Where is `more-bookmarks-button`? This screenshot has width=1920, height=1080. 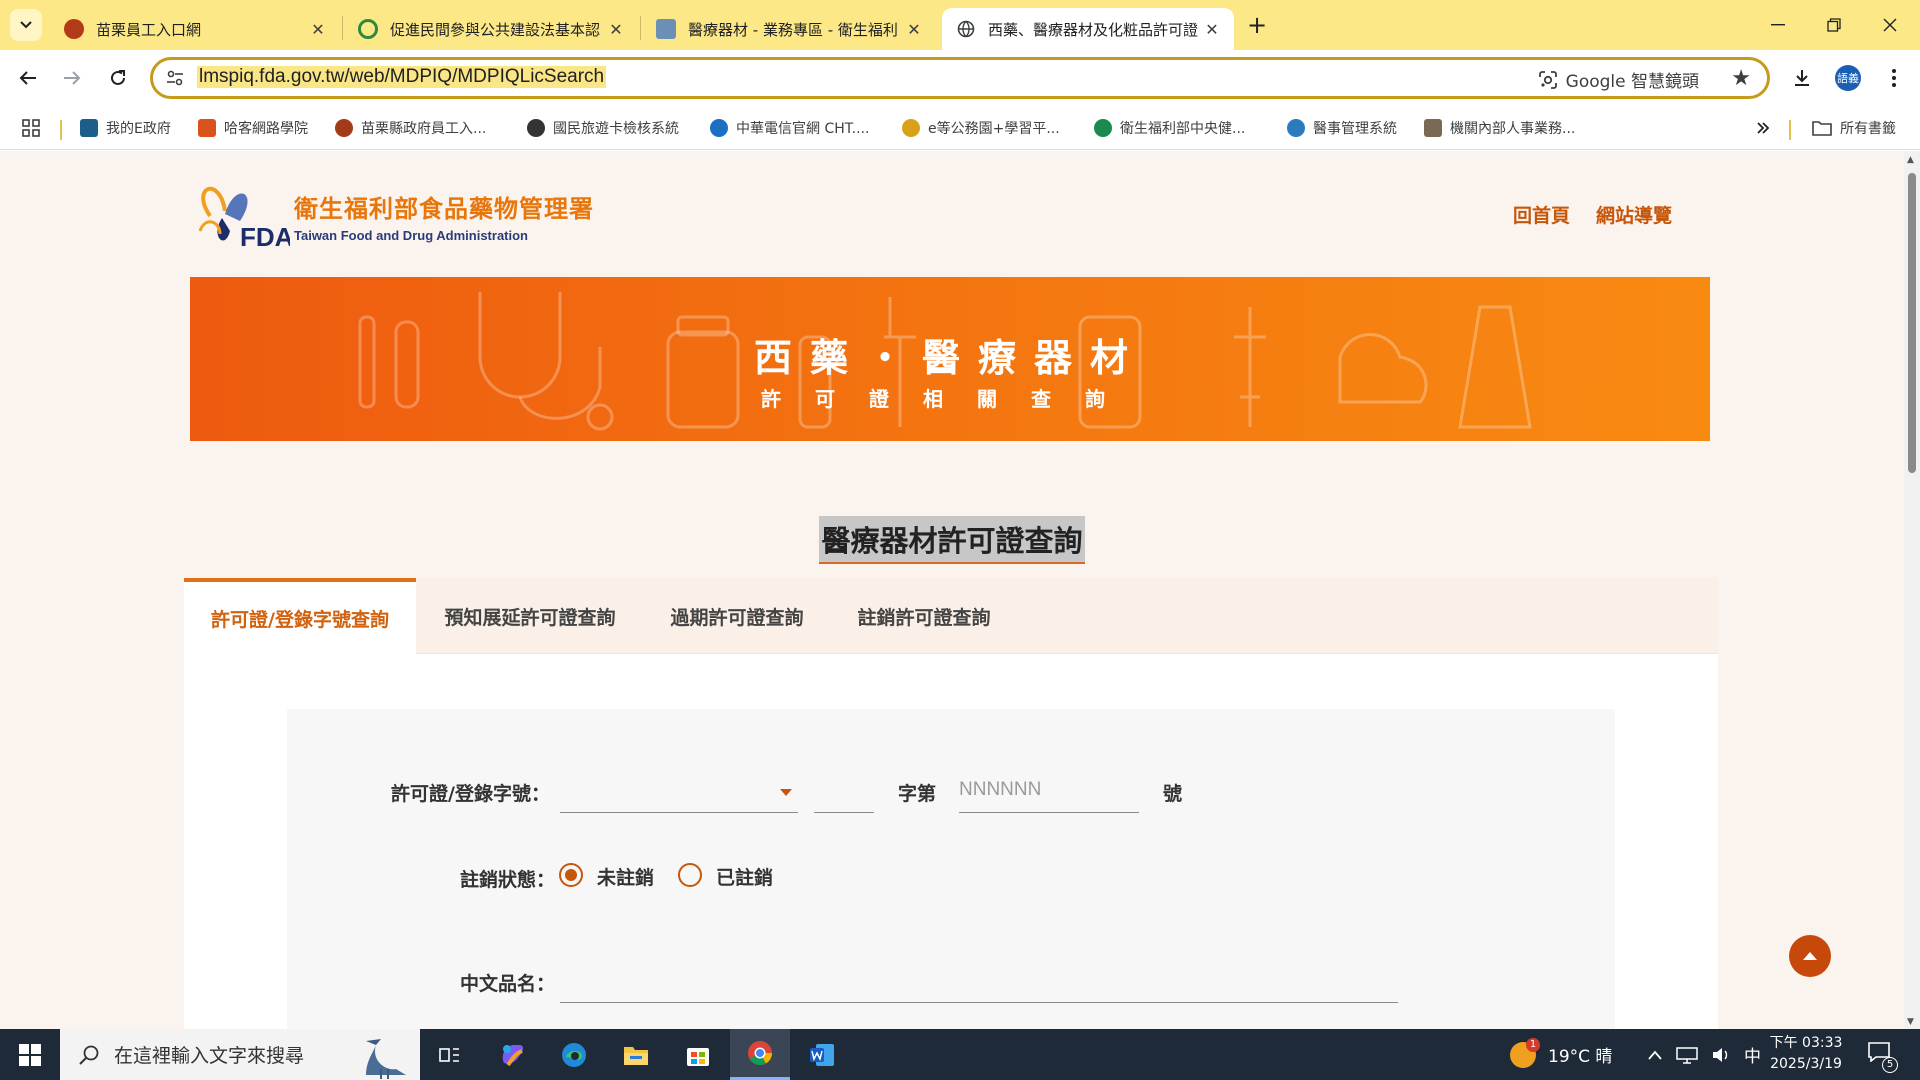
more-bookmarks-button is located at coordinates (1763, 128).